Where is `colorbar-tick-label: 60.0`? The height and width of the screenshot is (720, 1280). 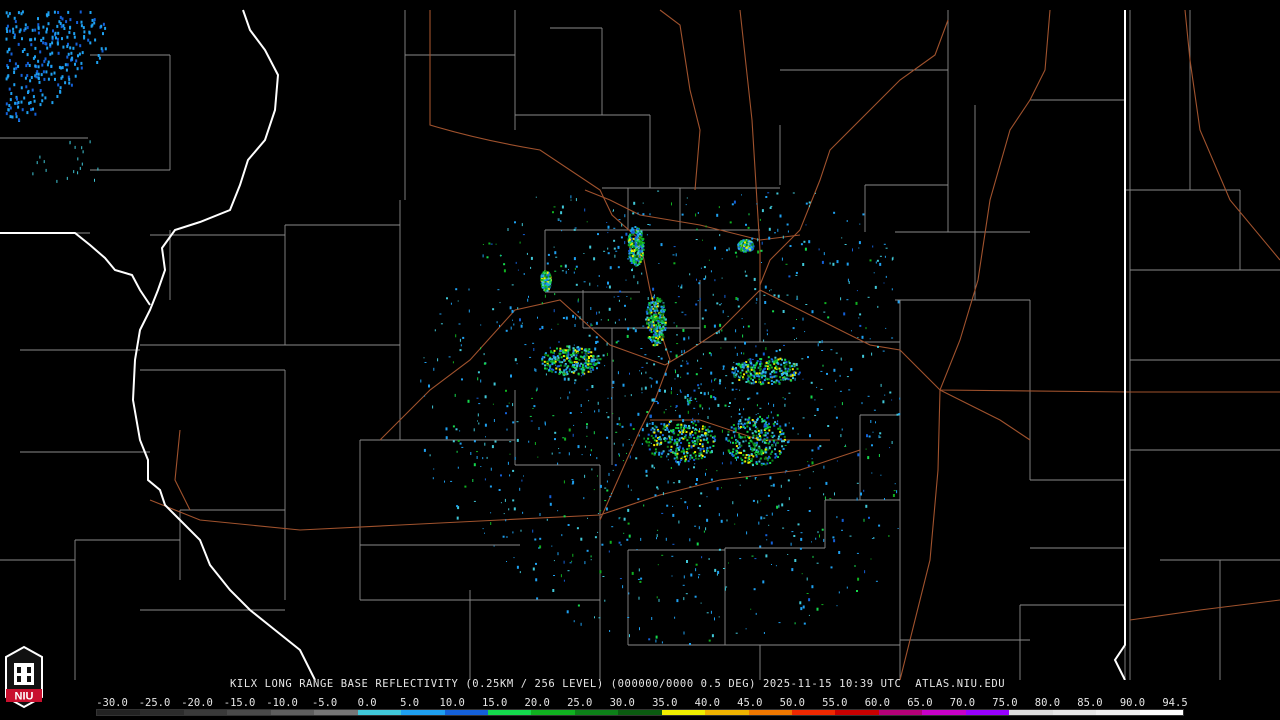 colorbar-tick-label: 60.0 is located at coordinates (877, 703).